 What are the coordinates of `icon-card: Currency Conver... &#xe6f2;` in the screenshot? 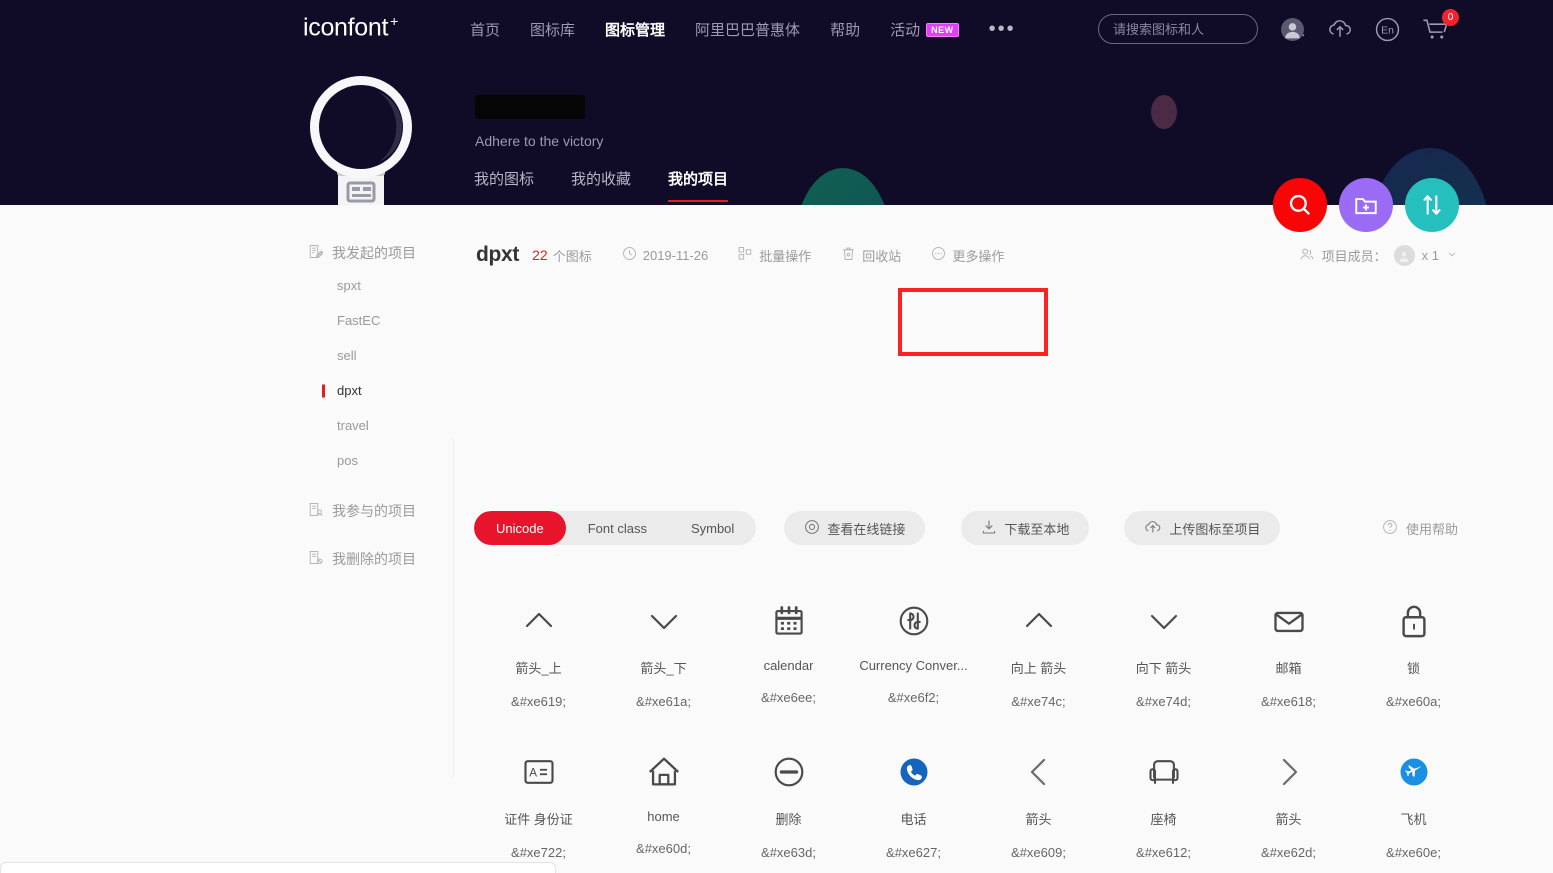 It's located at (913, 647).